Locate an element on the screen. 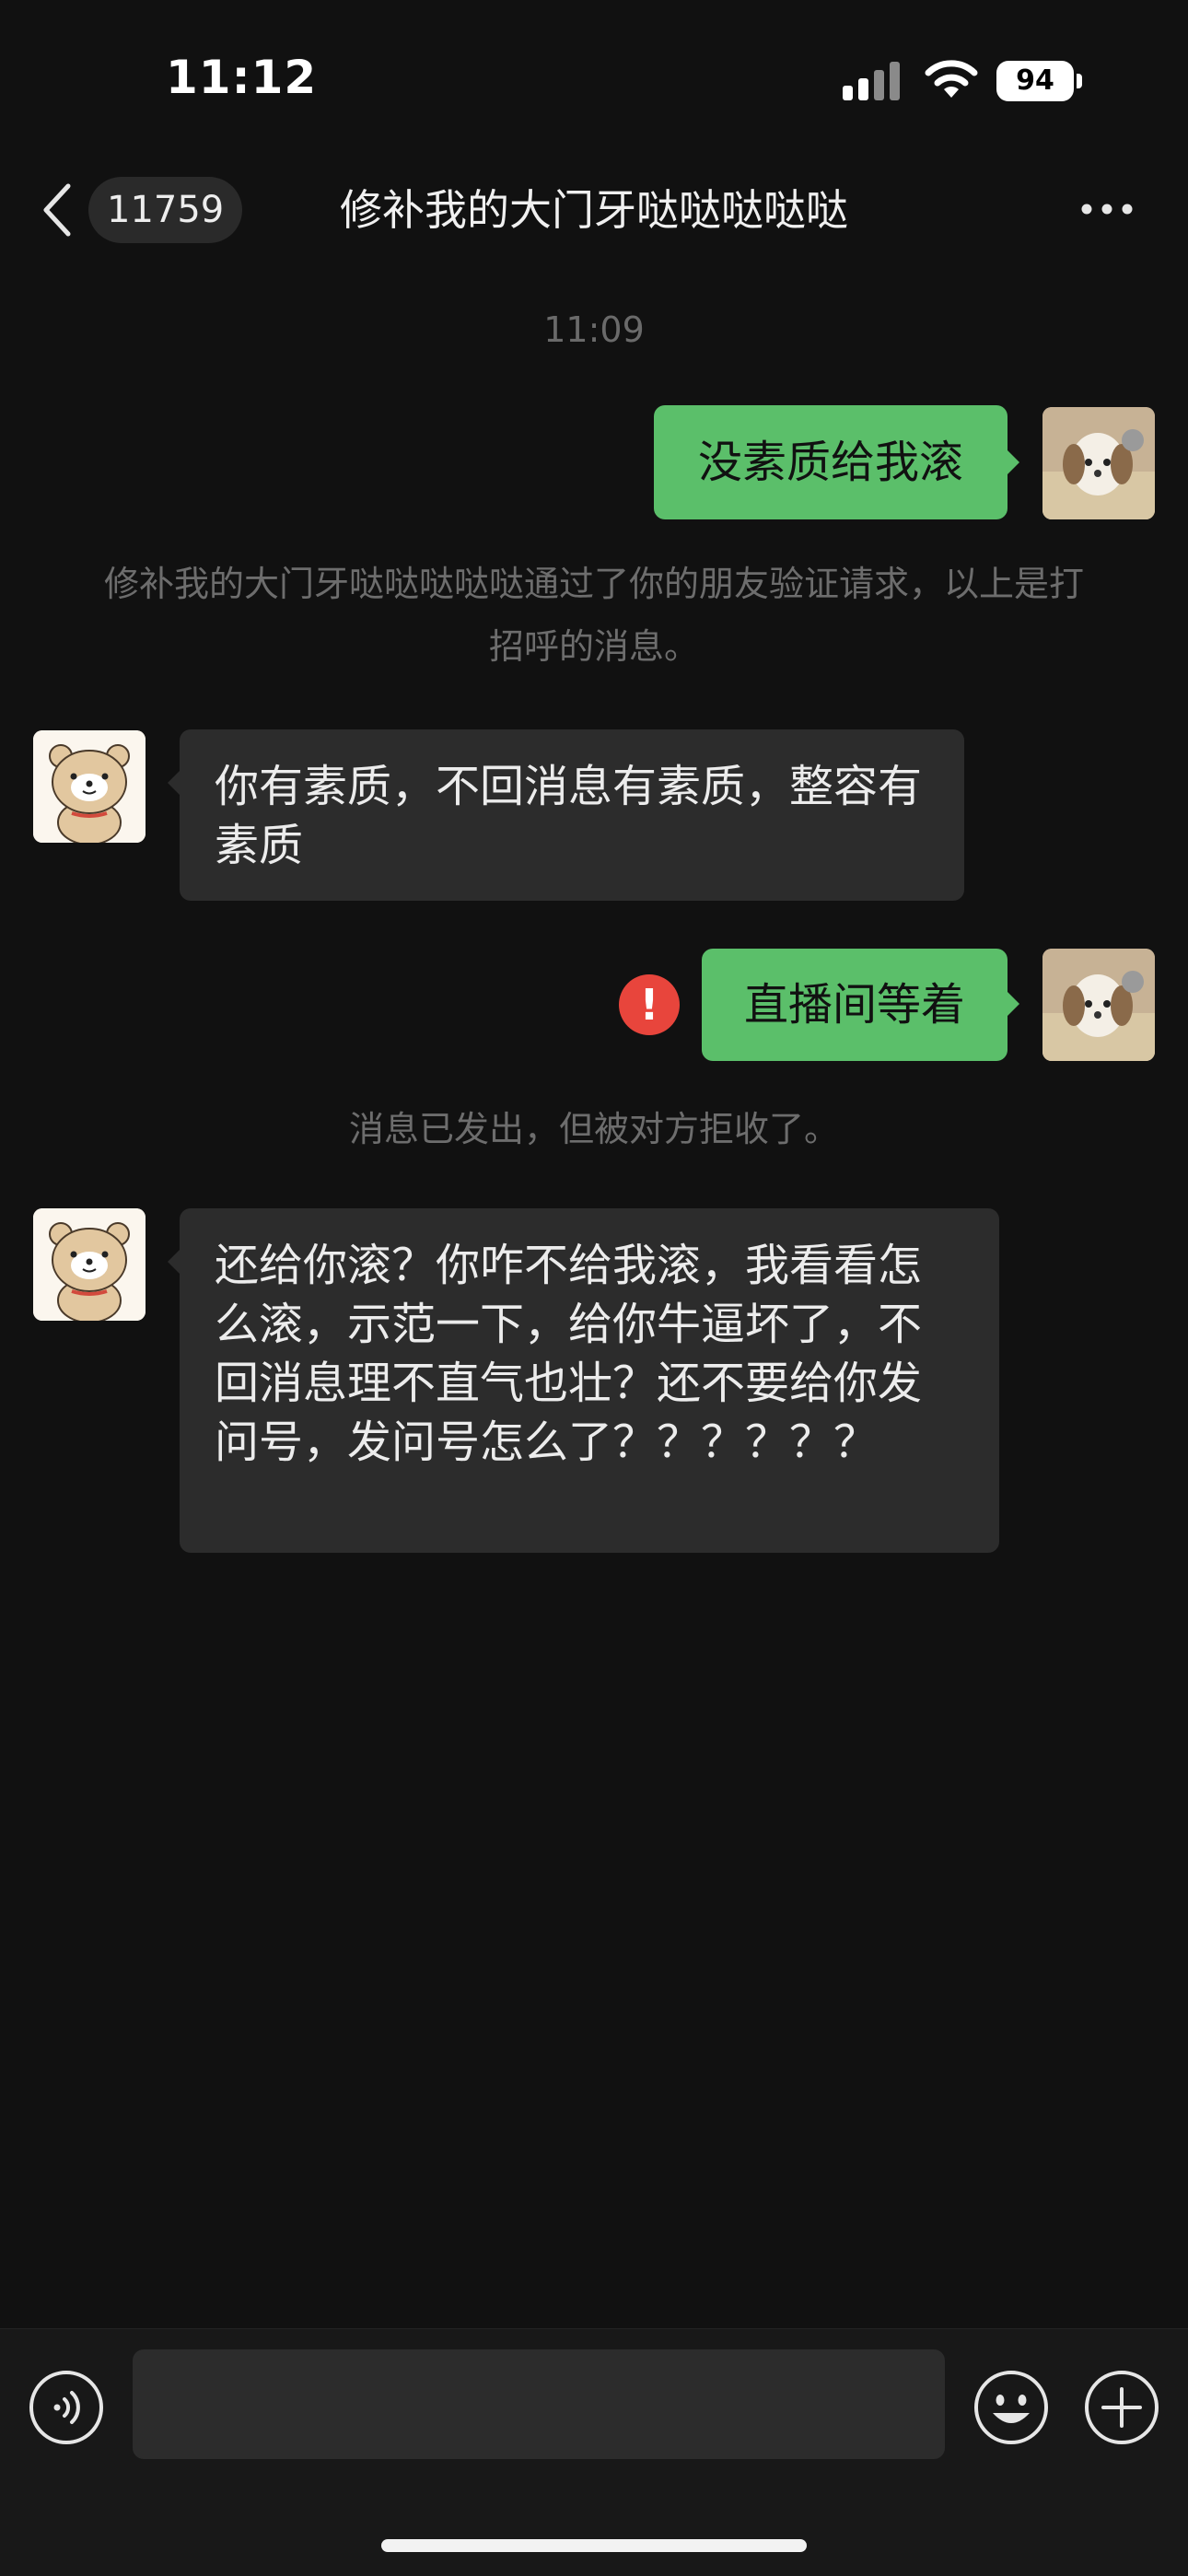 Image resolution: width=1188 pixels, height=2576 pixels. incoming-message-bubble: 你有素质，不回消息有素质，整容有素质 is located at coordinates (572, 815).